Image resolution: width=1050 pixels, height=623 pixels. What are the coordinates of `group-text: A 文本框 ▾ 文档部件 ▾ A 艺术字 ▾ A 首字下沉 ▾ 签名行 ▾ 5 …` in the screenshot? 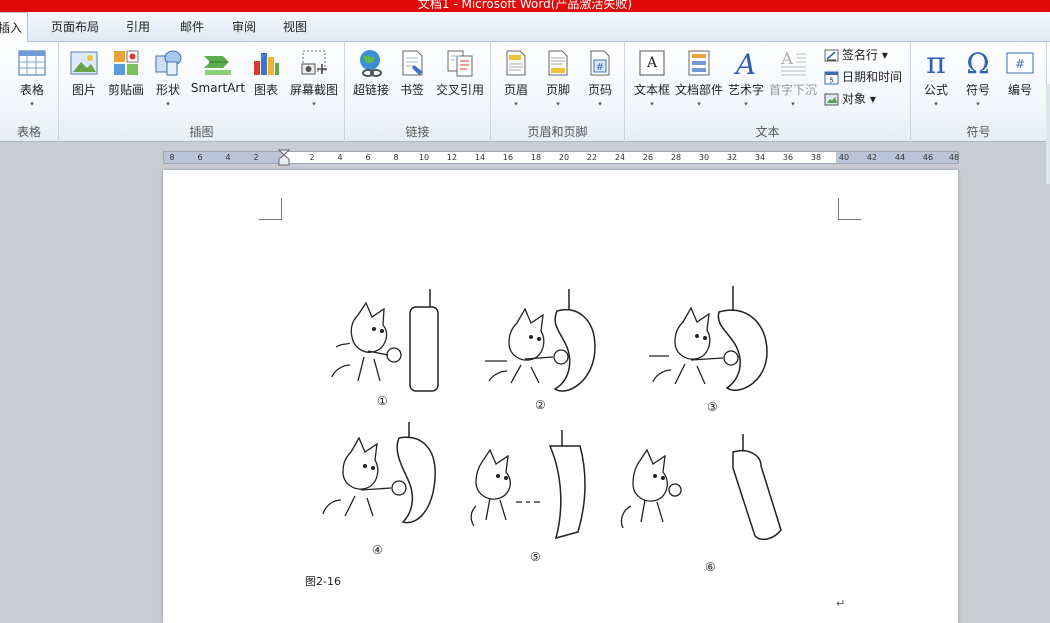 It's located at (768, 92).